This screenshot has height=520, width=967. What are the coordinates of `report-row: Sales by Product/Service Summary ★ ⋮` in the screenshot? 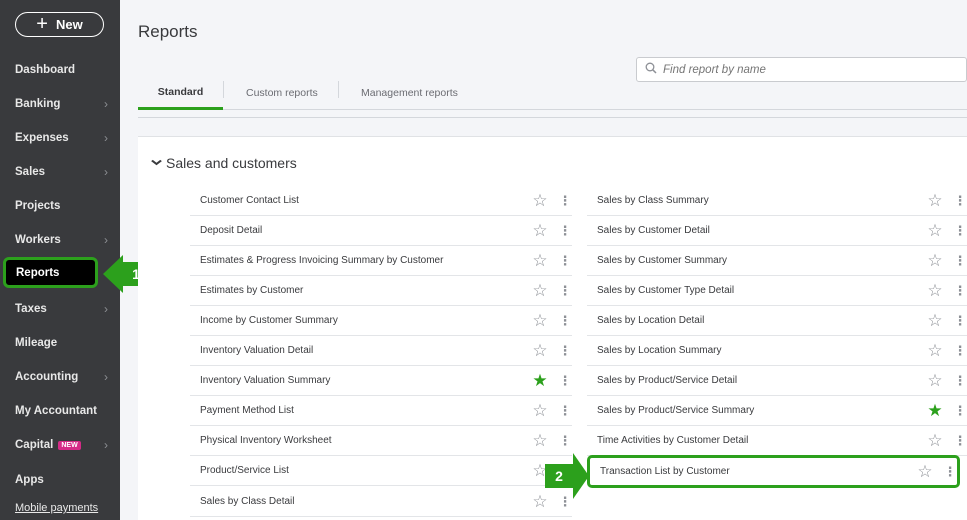 It's located at (777, 411).